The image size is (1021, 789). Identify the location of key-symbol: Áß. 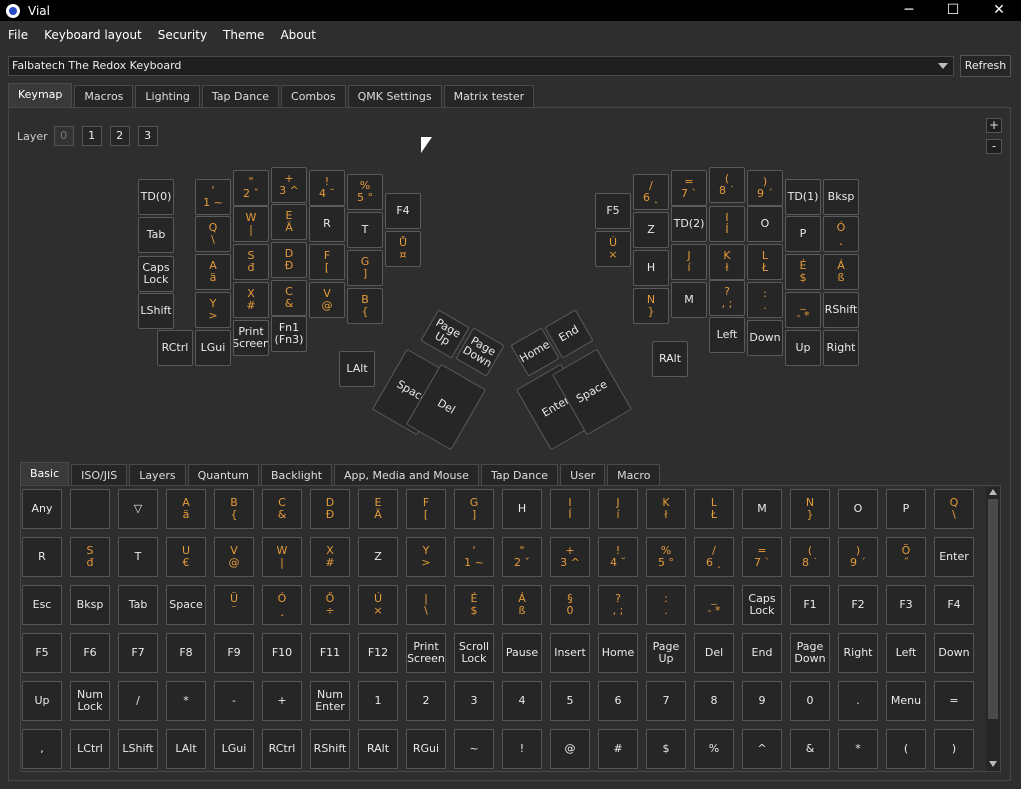
(841, 272).